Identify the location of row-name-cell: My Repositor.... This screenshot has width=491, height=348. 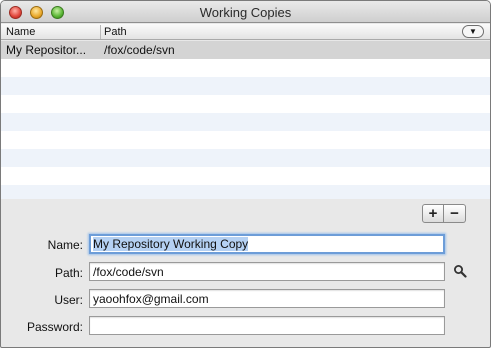
(46, 50).